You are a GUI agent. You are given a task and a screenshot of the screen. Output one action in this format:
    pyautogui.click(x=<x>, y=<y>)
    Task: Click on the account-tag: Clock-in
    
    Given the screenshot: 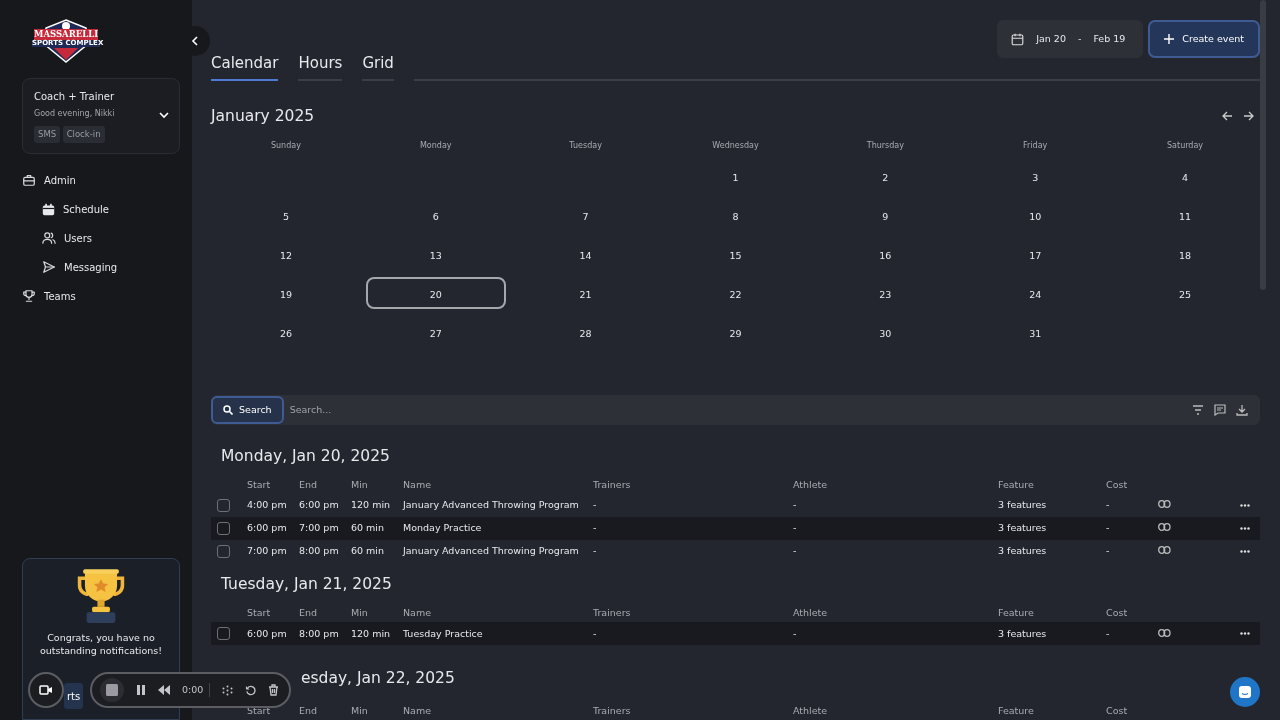 What is the action you would take?
    pyautogui.click(x=83, y=134)
    